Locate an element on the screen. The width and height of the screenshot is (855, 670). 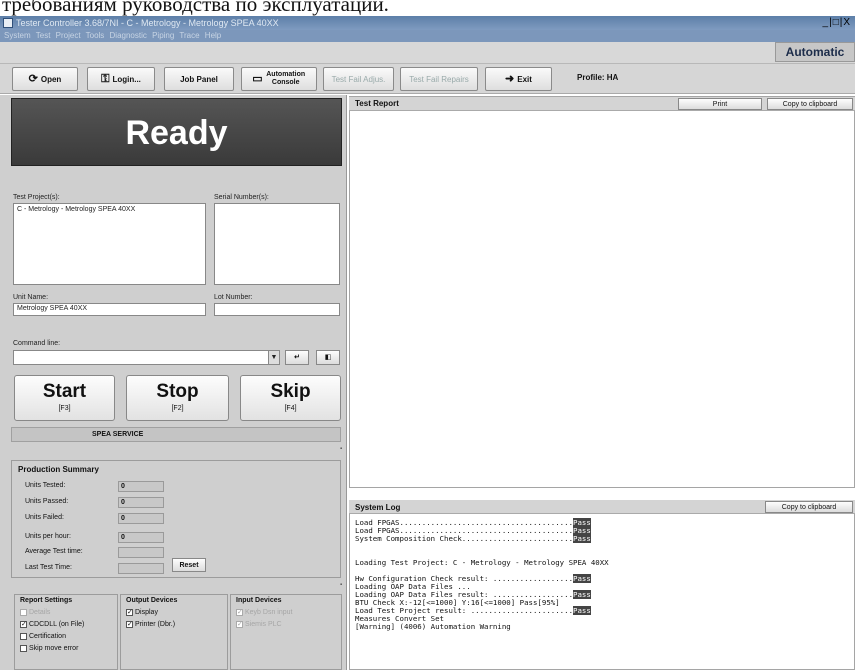
enter-arrow-icon: ↵ is located at coordinates (297, 357).